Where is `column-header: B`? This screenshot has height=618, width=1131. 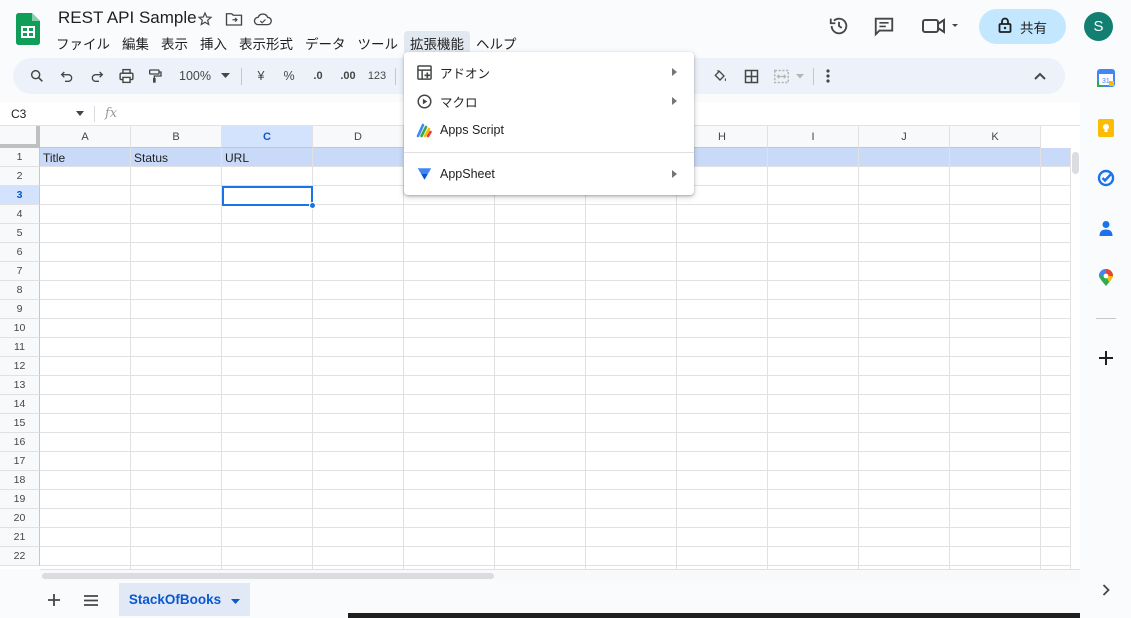 column-header: B is located at coordinates (176, 137).